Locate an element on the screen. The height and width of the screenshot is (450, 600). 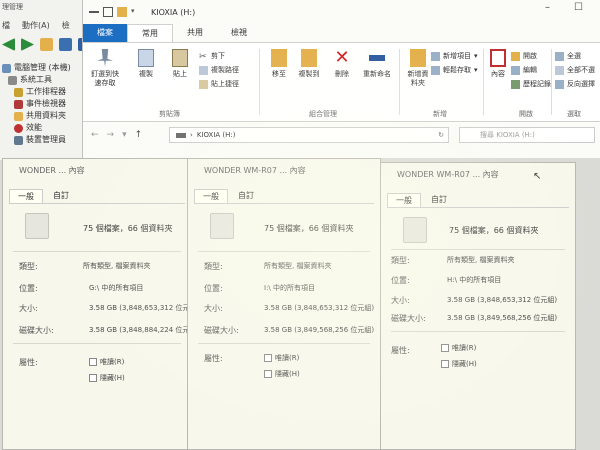
back-arrow-icon: ← is located at coordinates (95, 135).